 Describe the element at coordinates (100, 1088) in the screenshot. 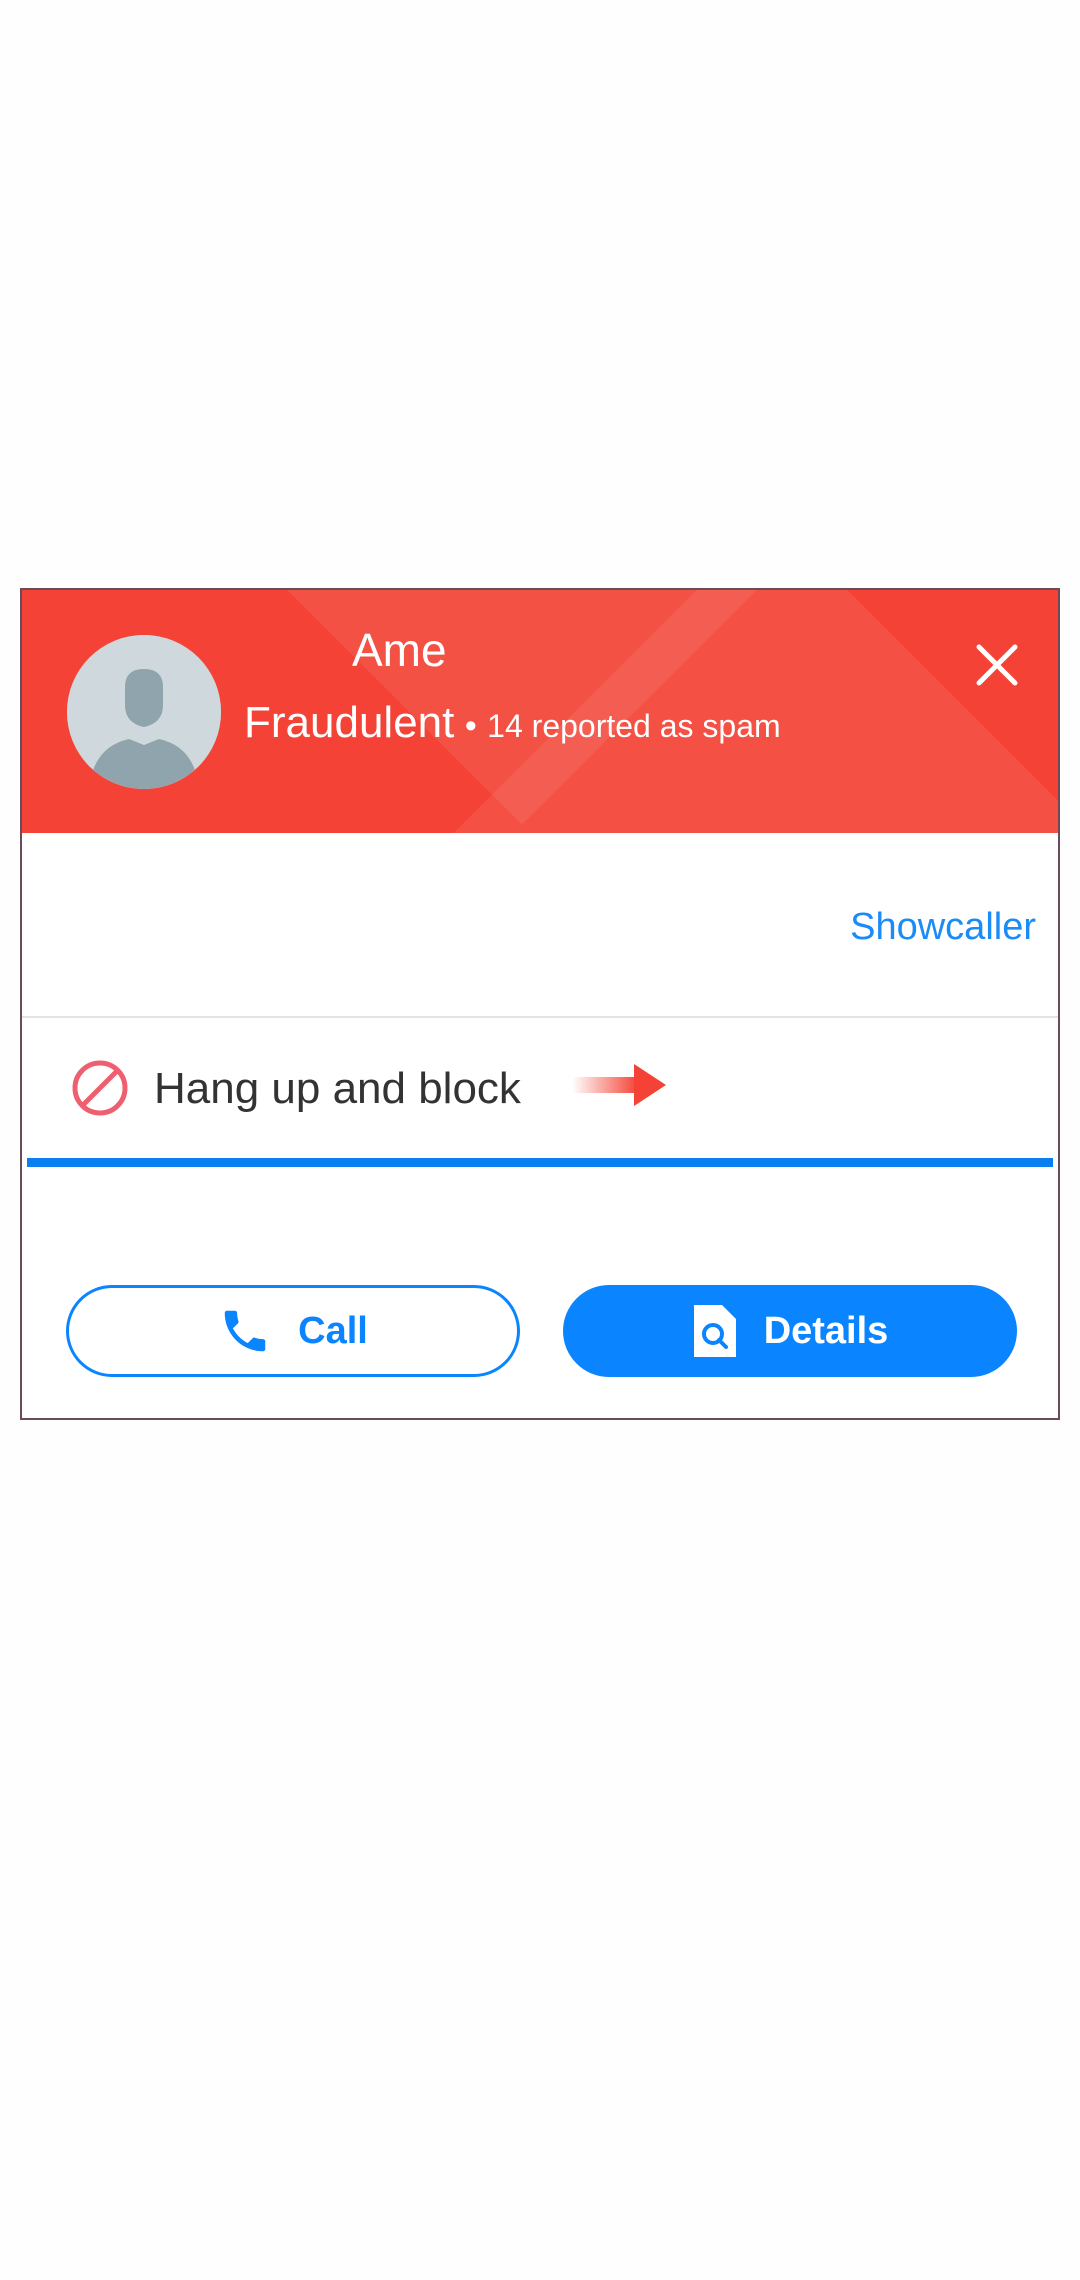

I see `block-icon` at that location.